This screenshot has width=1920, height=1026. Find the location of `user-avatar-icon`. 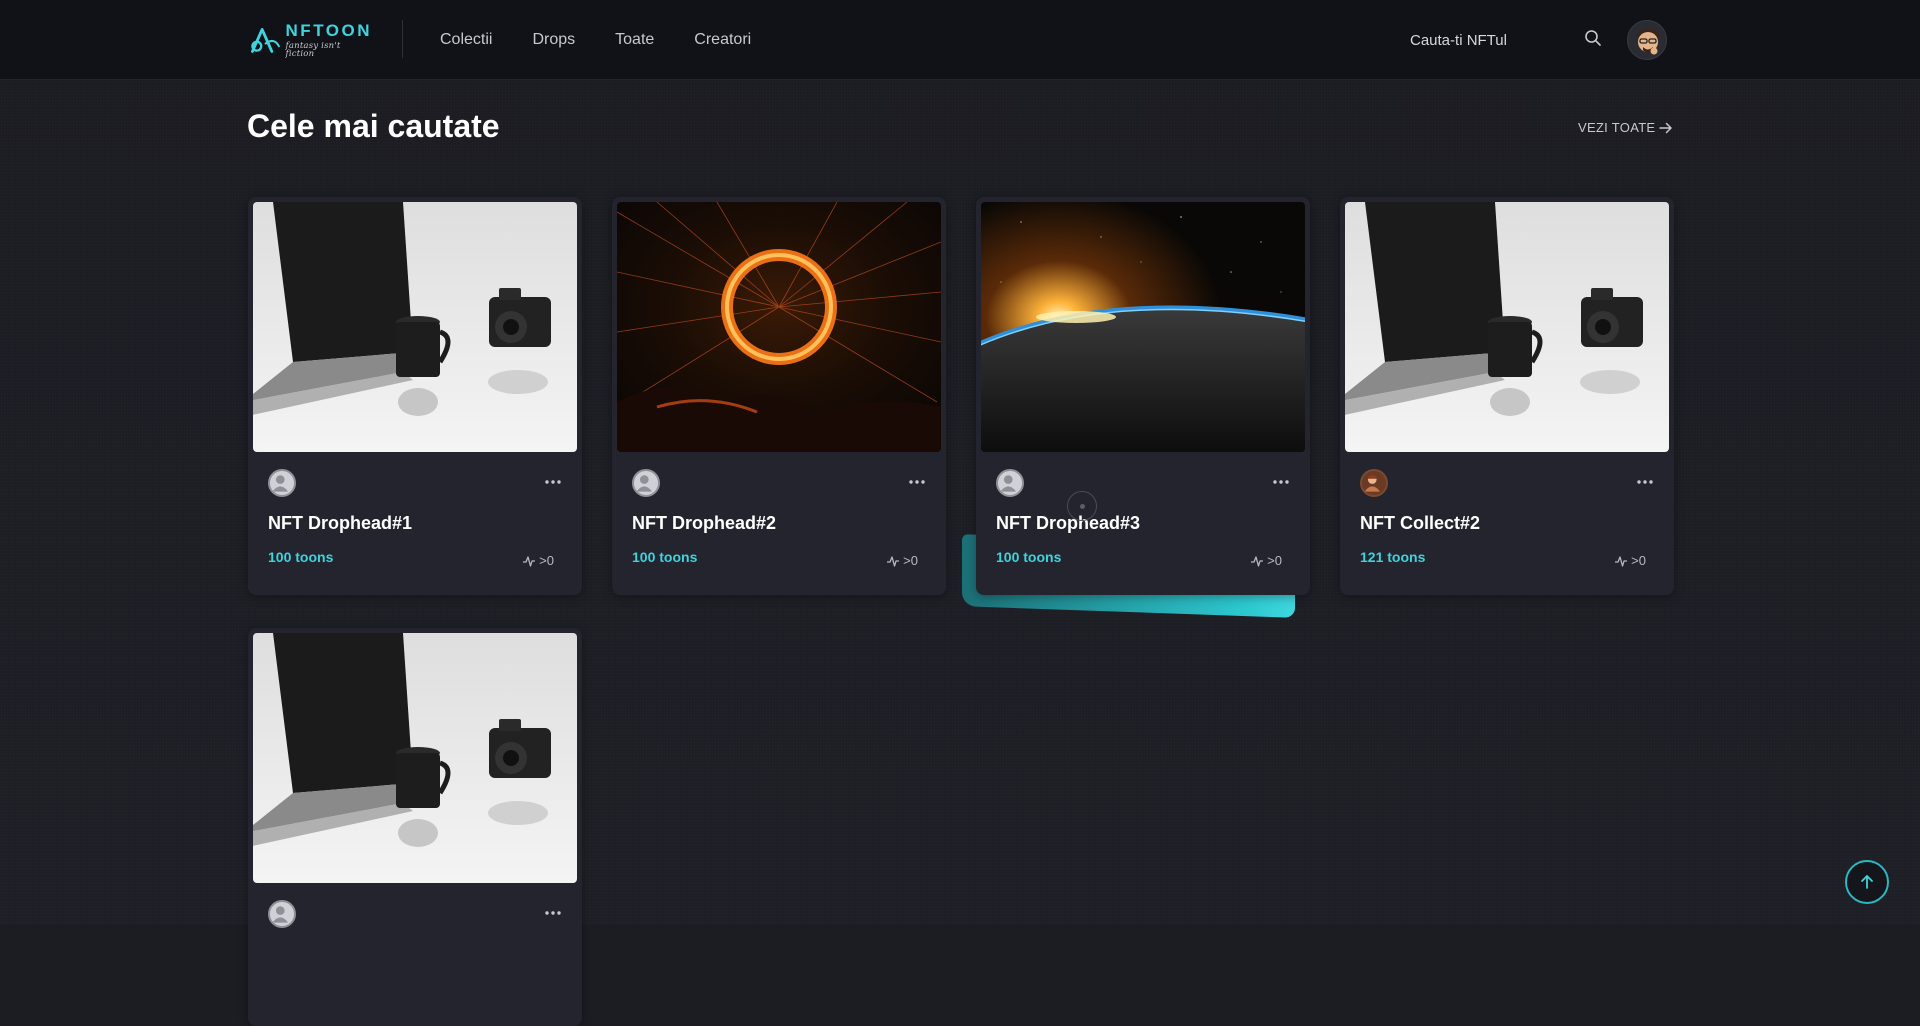

user-avatar-icon is located at coordinates (1647, 40).